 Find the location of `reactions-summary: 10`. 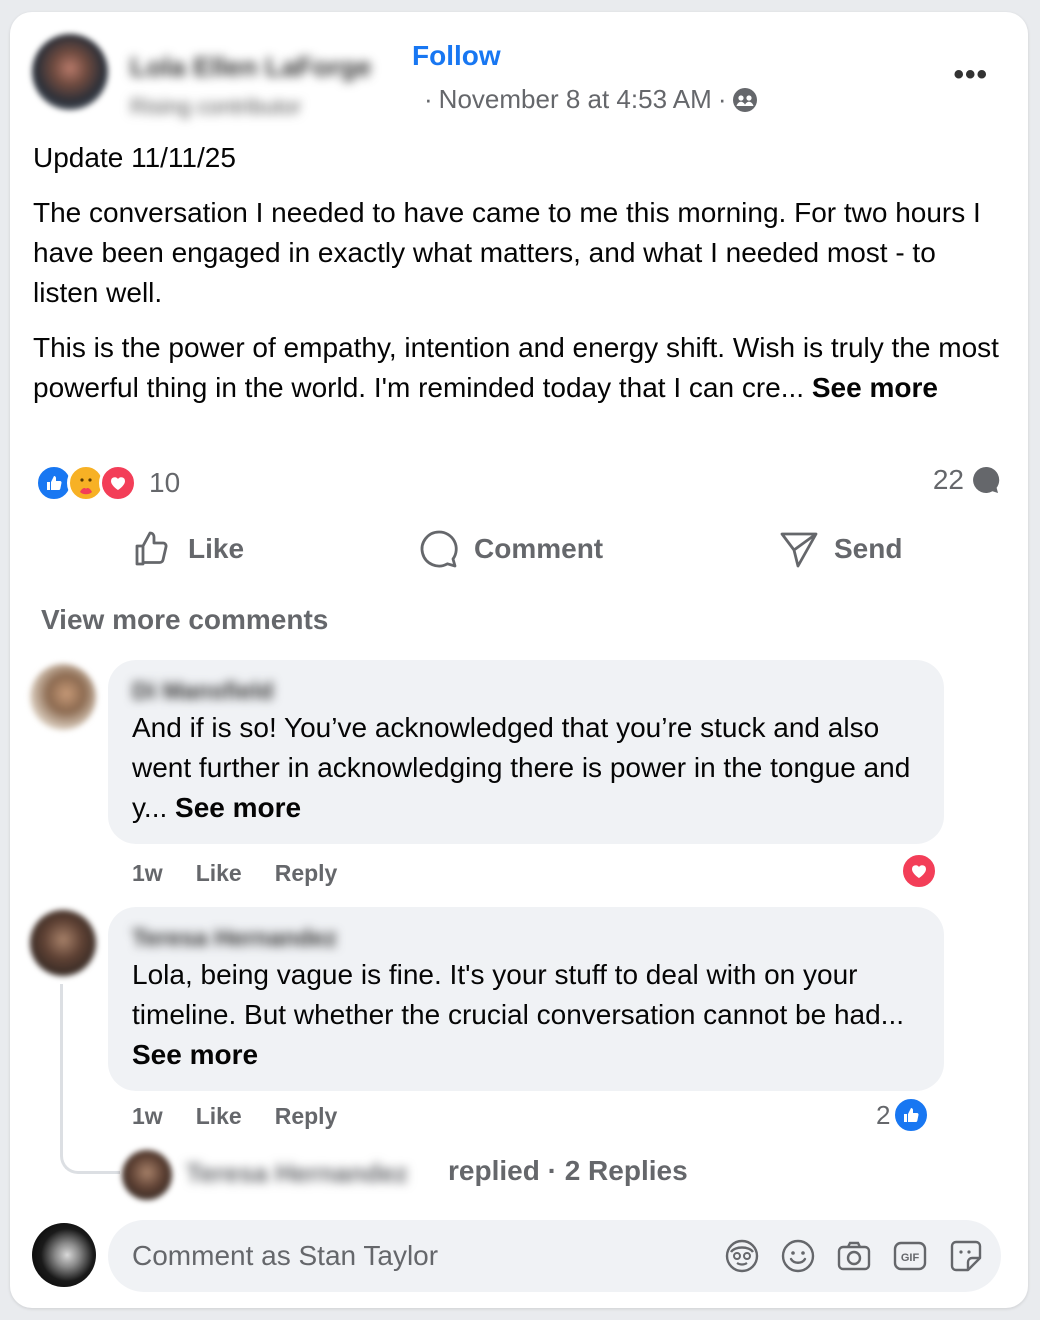

reactions-summary: 10 is located at coordinates (107, 483).